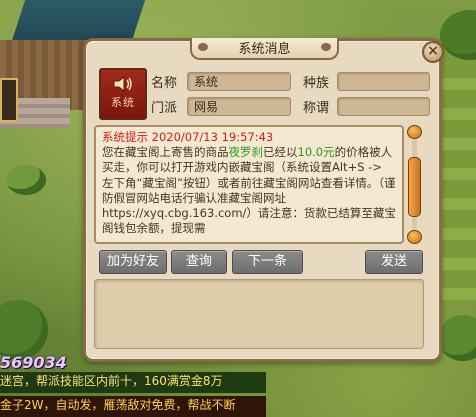 The image size is (476, 417). Describe the element at coordinates (316, 83) in the screenshot. I see `race-label: 种族` at that location.